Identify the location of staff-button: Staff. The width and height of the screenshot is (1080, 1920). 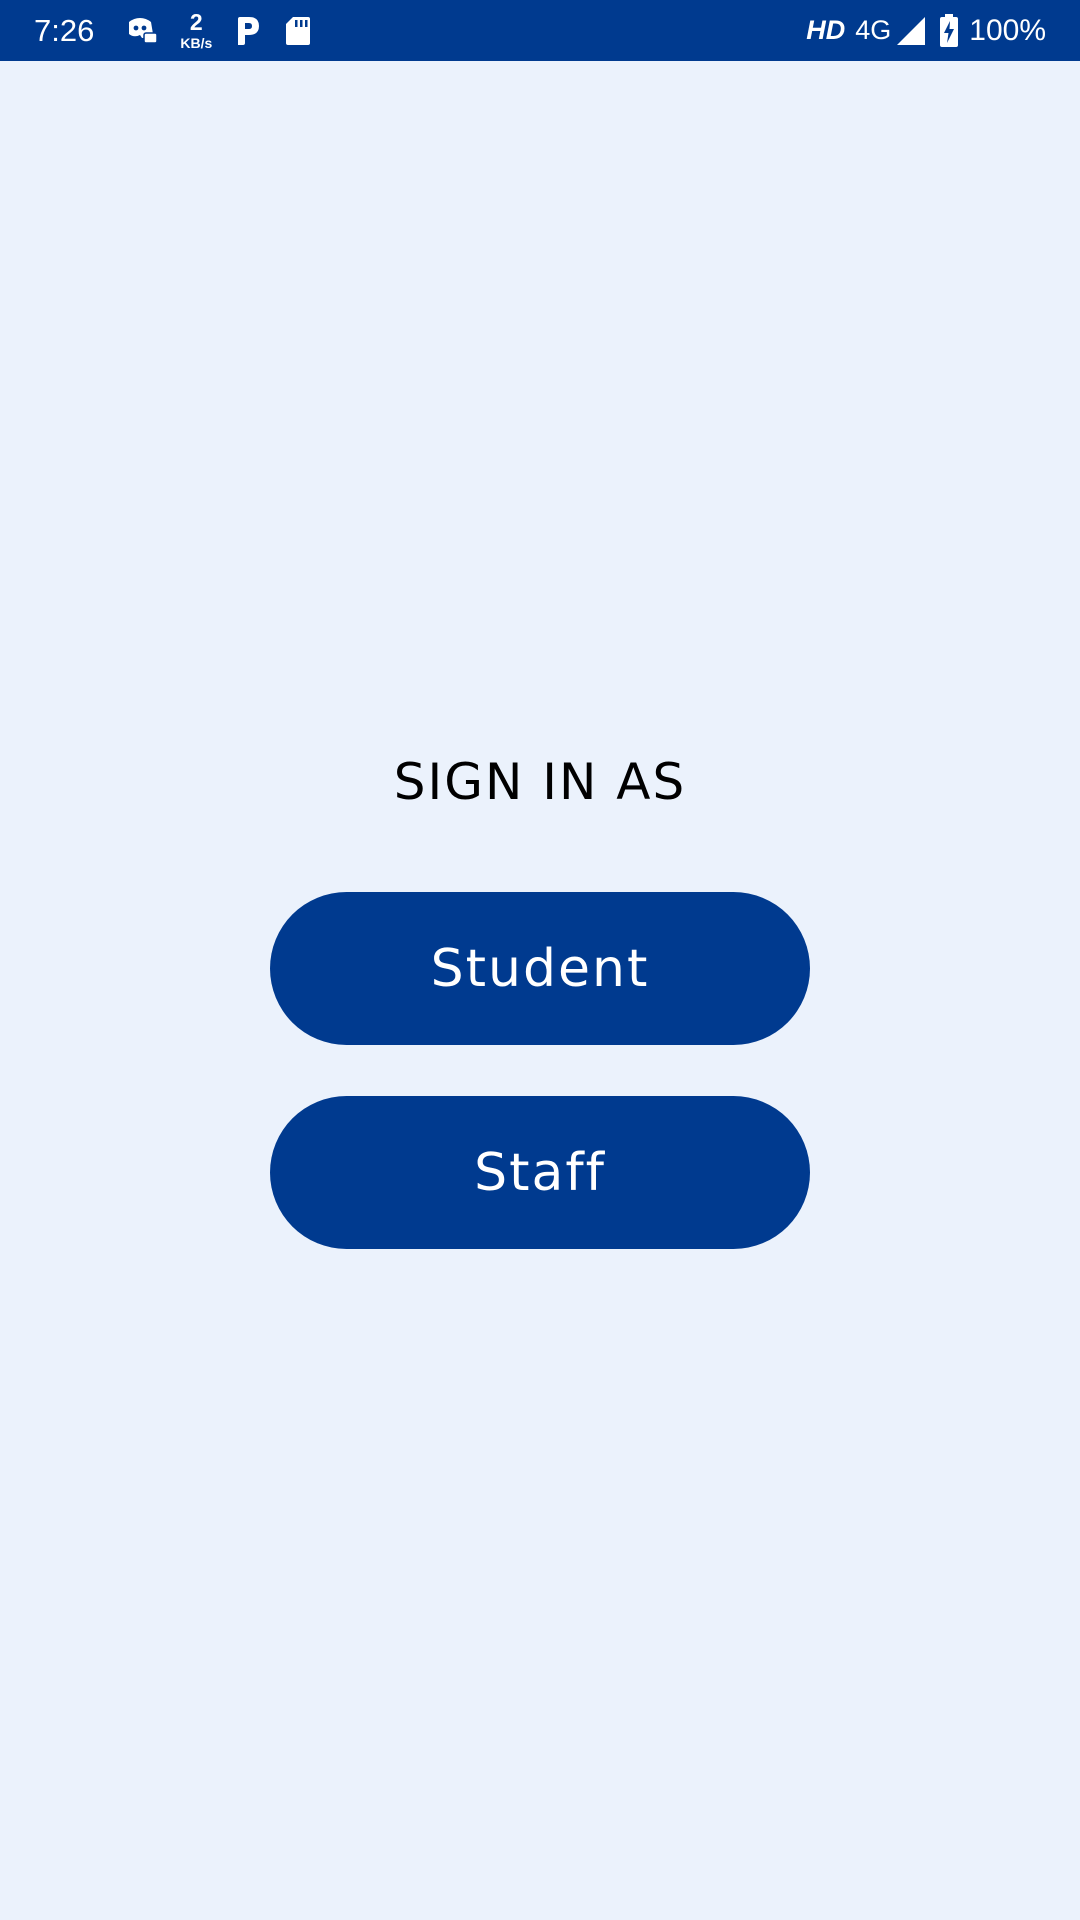
(540, 1172).